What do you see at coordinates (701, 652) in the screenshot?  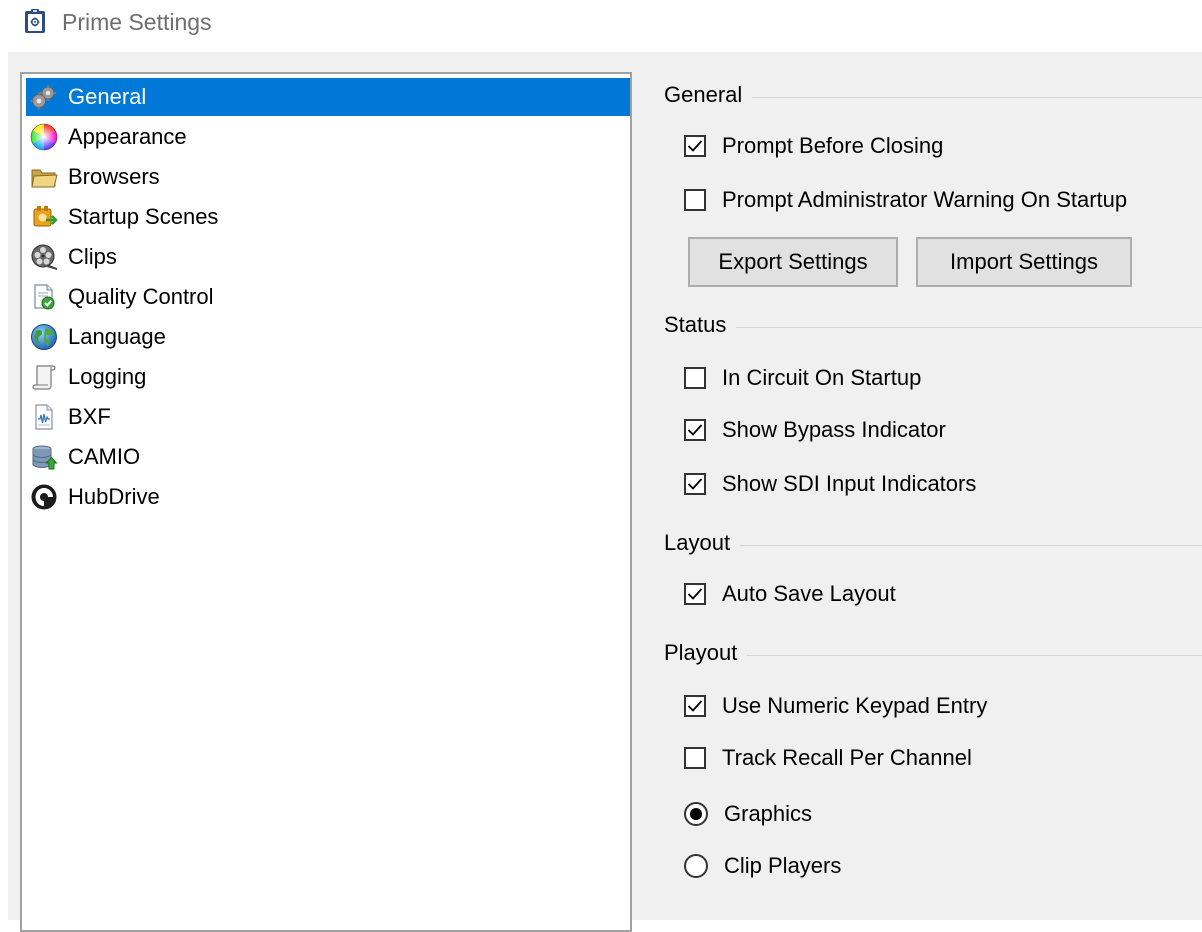 I see `group-title: Playout` at bounding box center [701, 652].